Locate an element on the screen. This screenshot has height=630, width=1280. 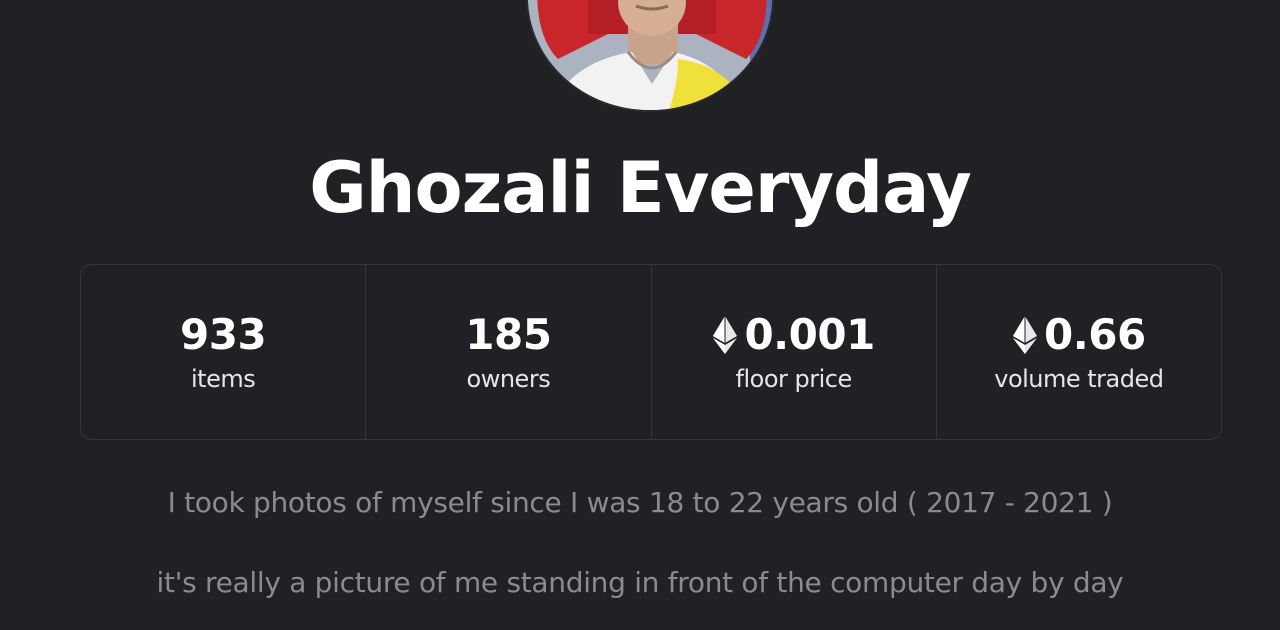
stat-owners-value: 185 is located at coordinates (508, 335).